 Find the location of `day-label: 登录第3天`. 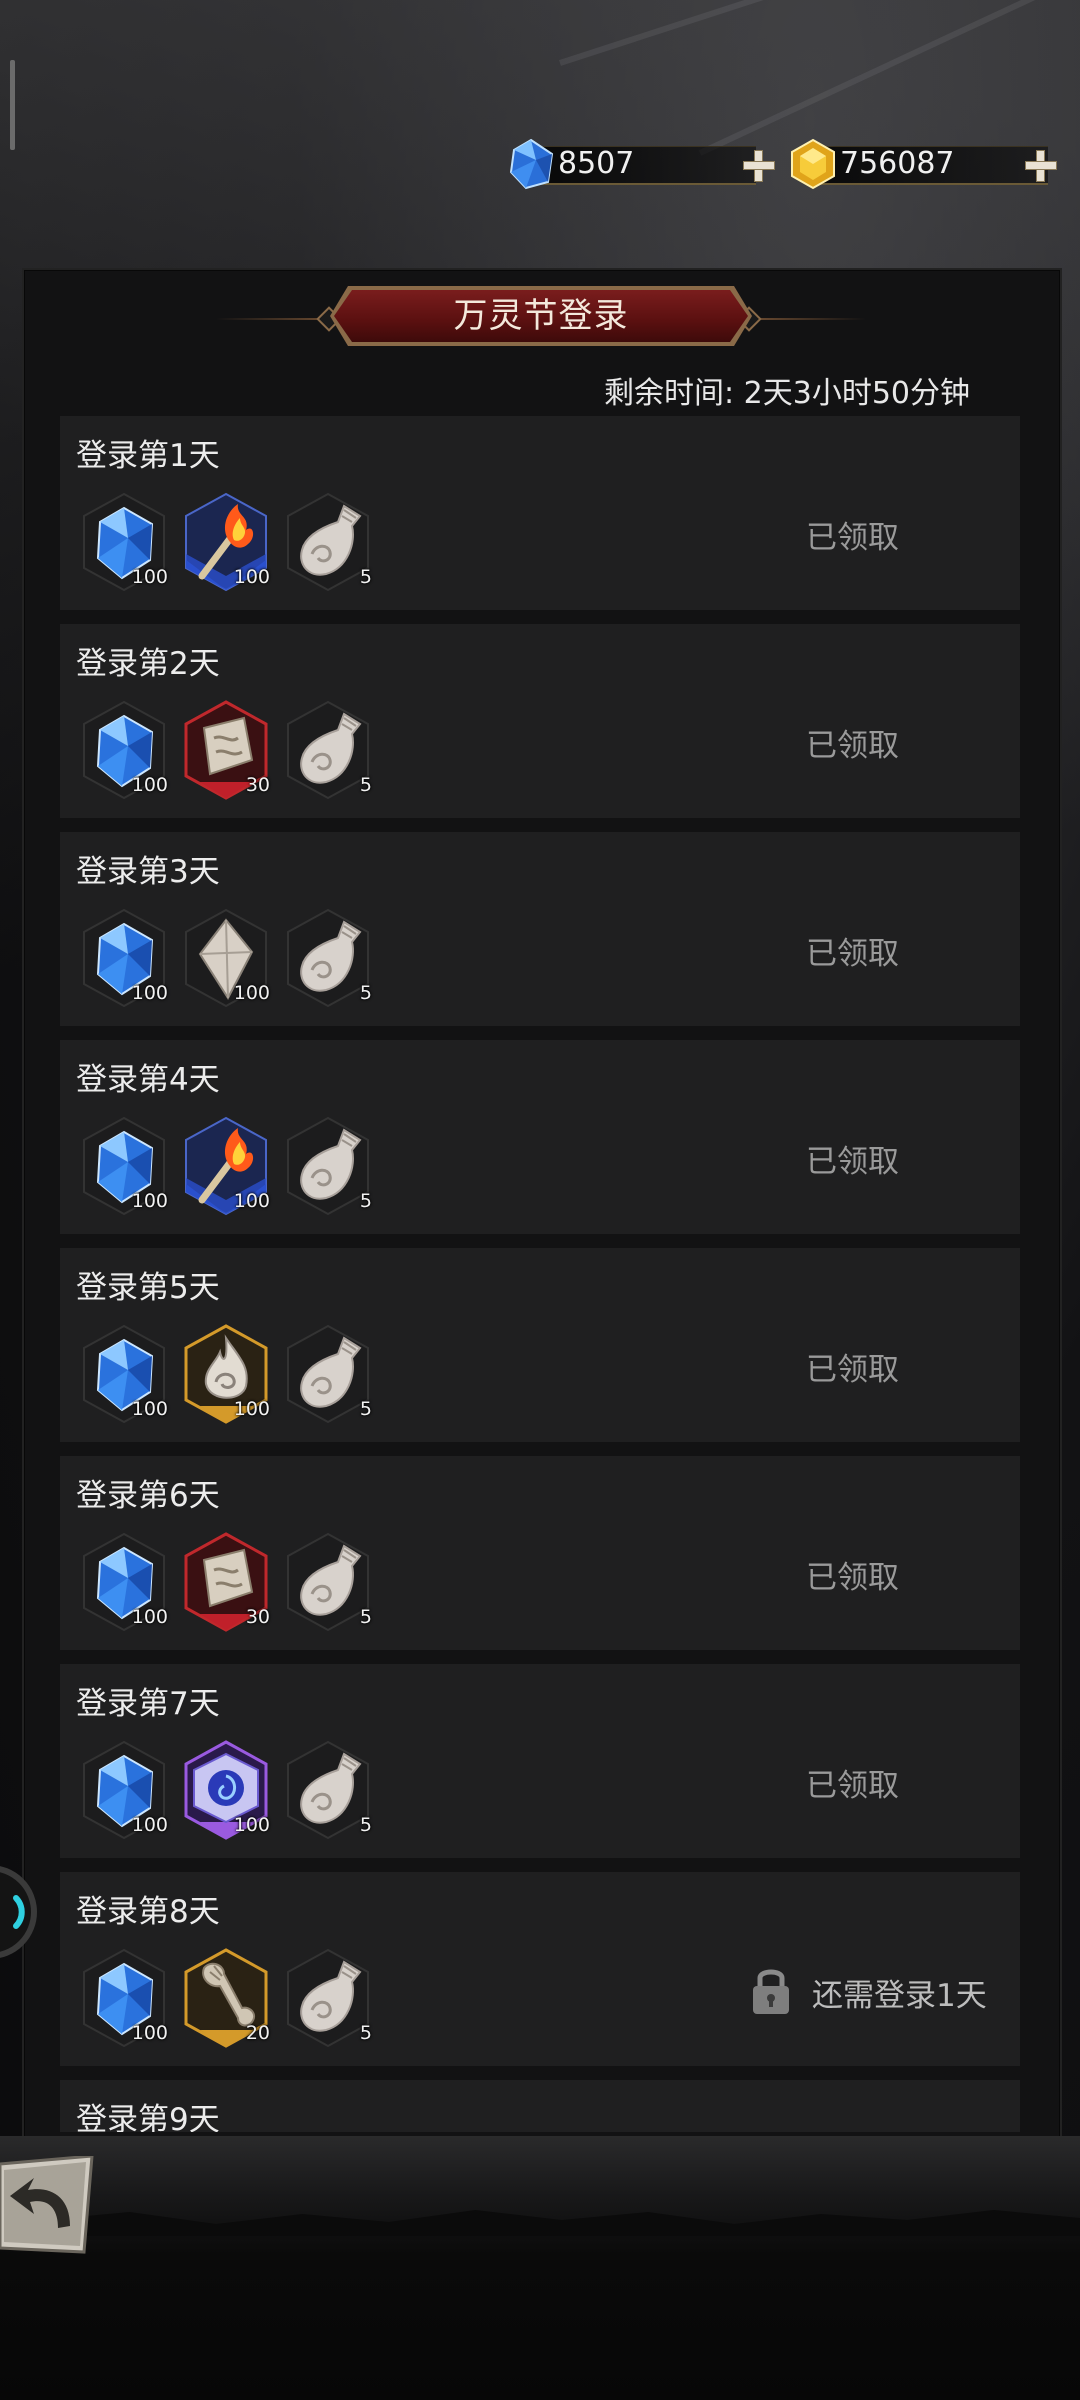

day-label: 登录第3天 is located at coordinates (148, 872).